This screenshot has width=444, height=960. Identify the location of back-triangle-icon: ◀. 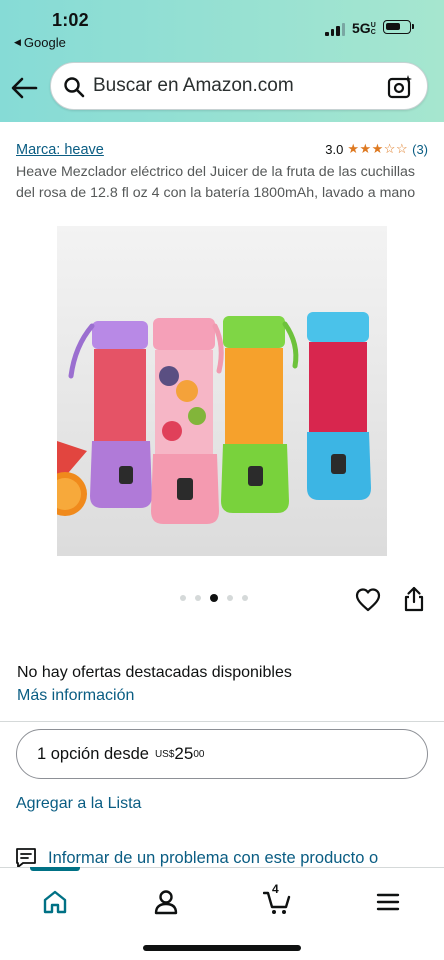
(17, 42).